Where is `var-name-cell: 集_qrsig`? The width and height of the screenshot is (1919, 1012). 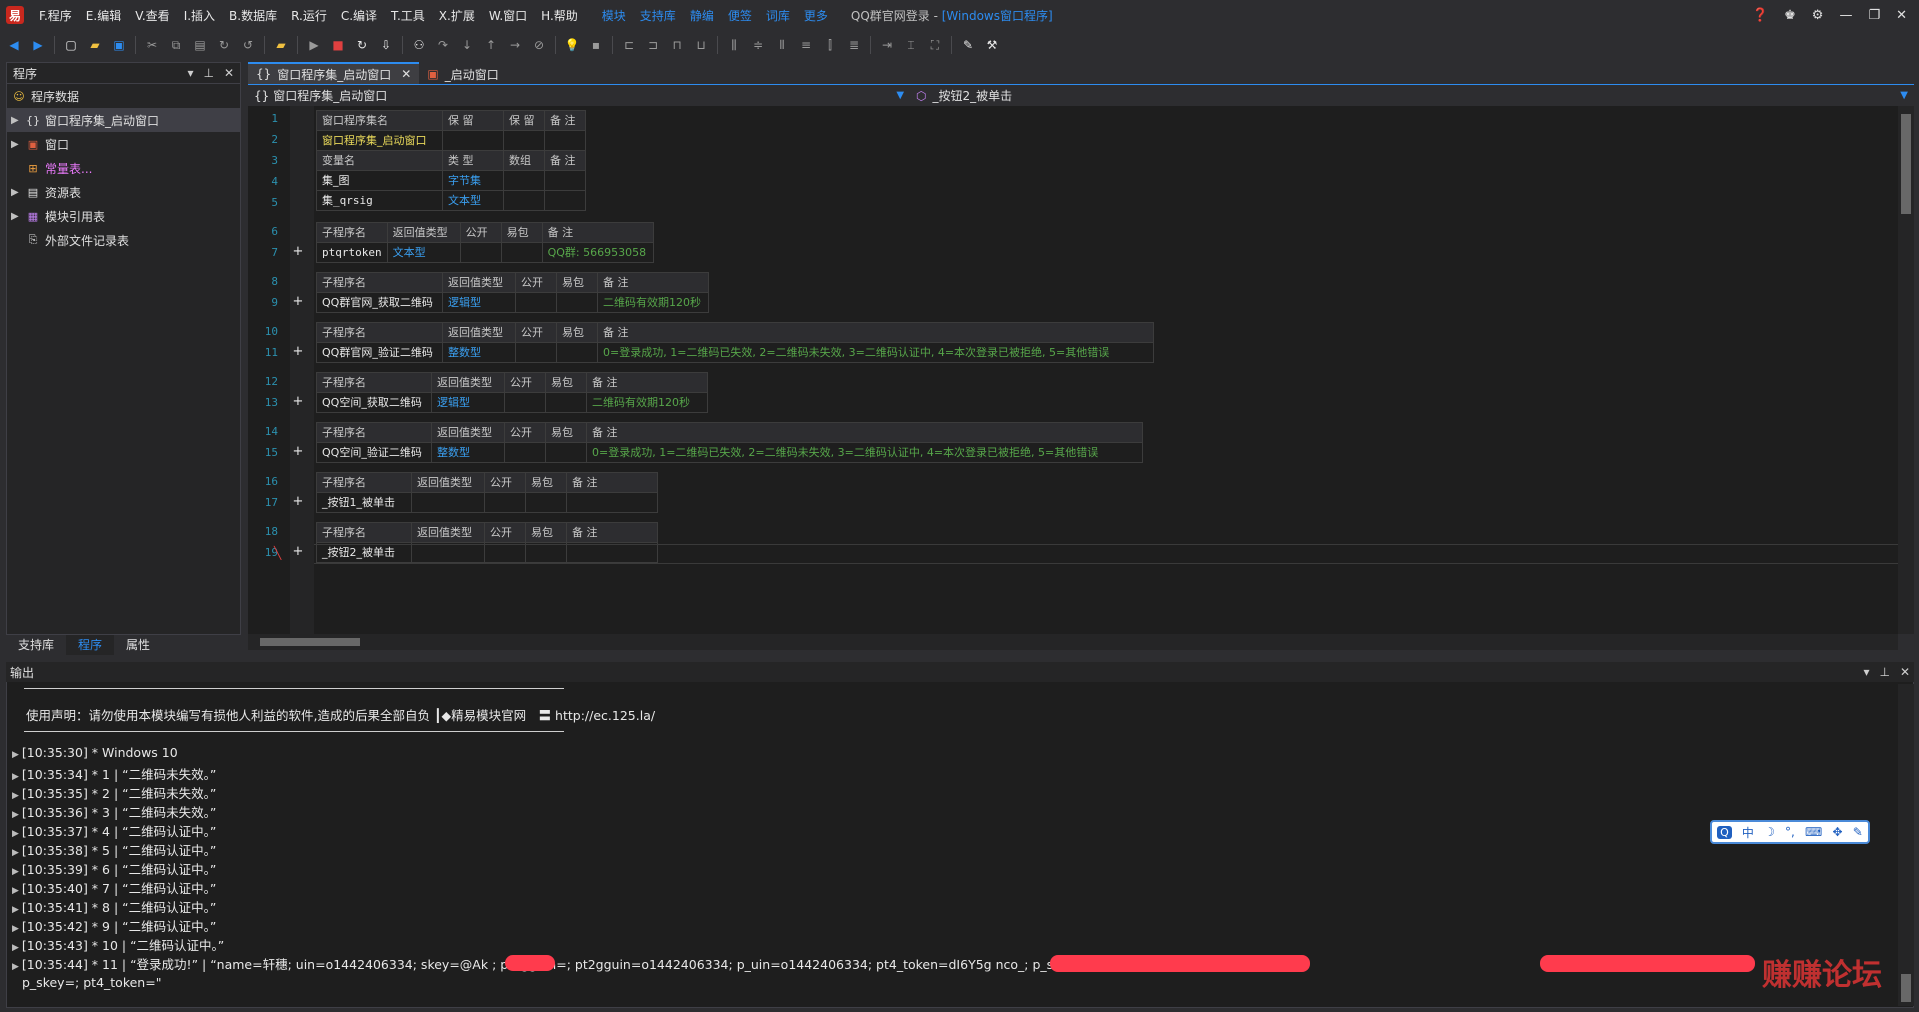
var-name-cell: 集_qrsig is located at coordinates (379, 200).